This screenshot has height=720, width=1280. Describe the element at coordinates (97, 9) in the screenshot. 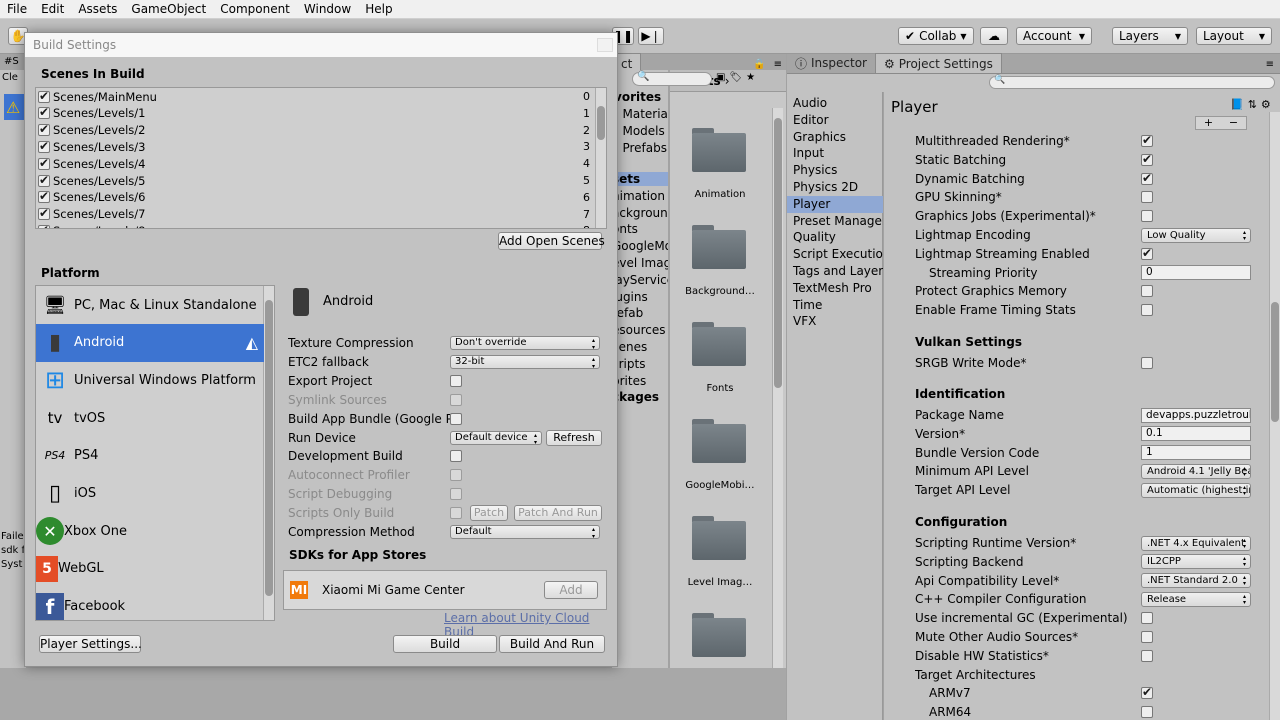

I see `menu-assets: Assets` at that location.